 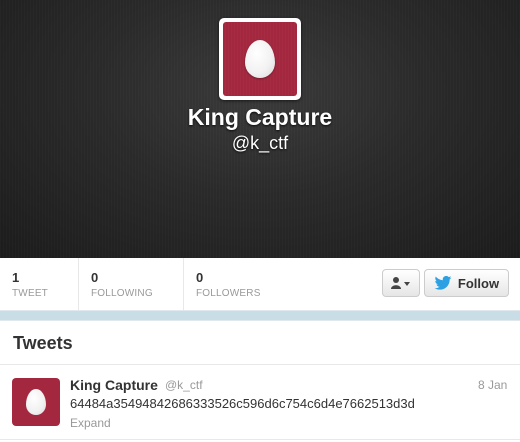 What do you see at coordinates (478, 283) in the screenshot?
I see `follow-button-label: Follow` at bounding box center [478, 283].